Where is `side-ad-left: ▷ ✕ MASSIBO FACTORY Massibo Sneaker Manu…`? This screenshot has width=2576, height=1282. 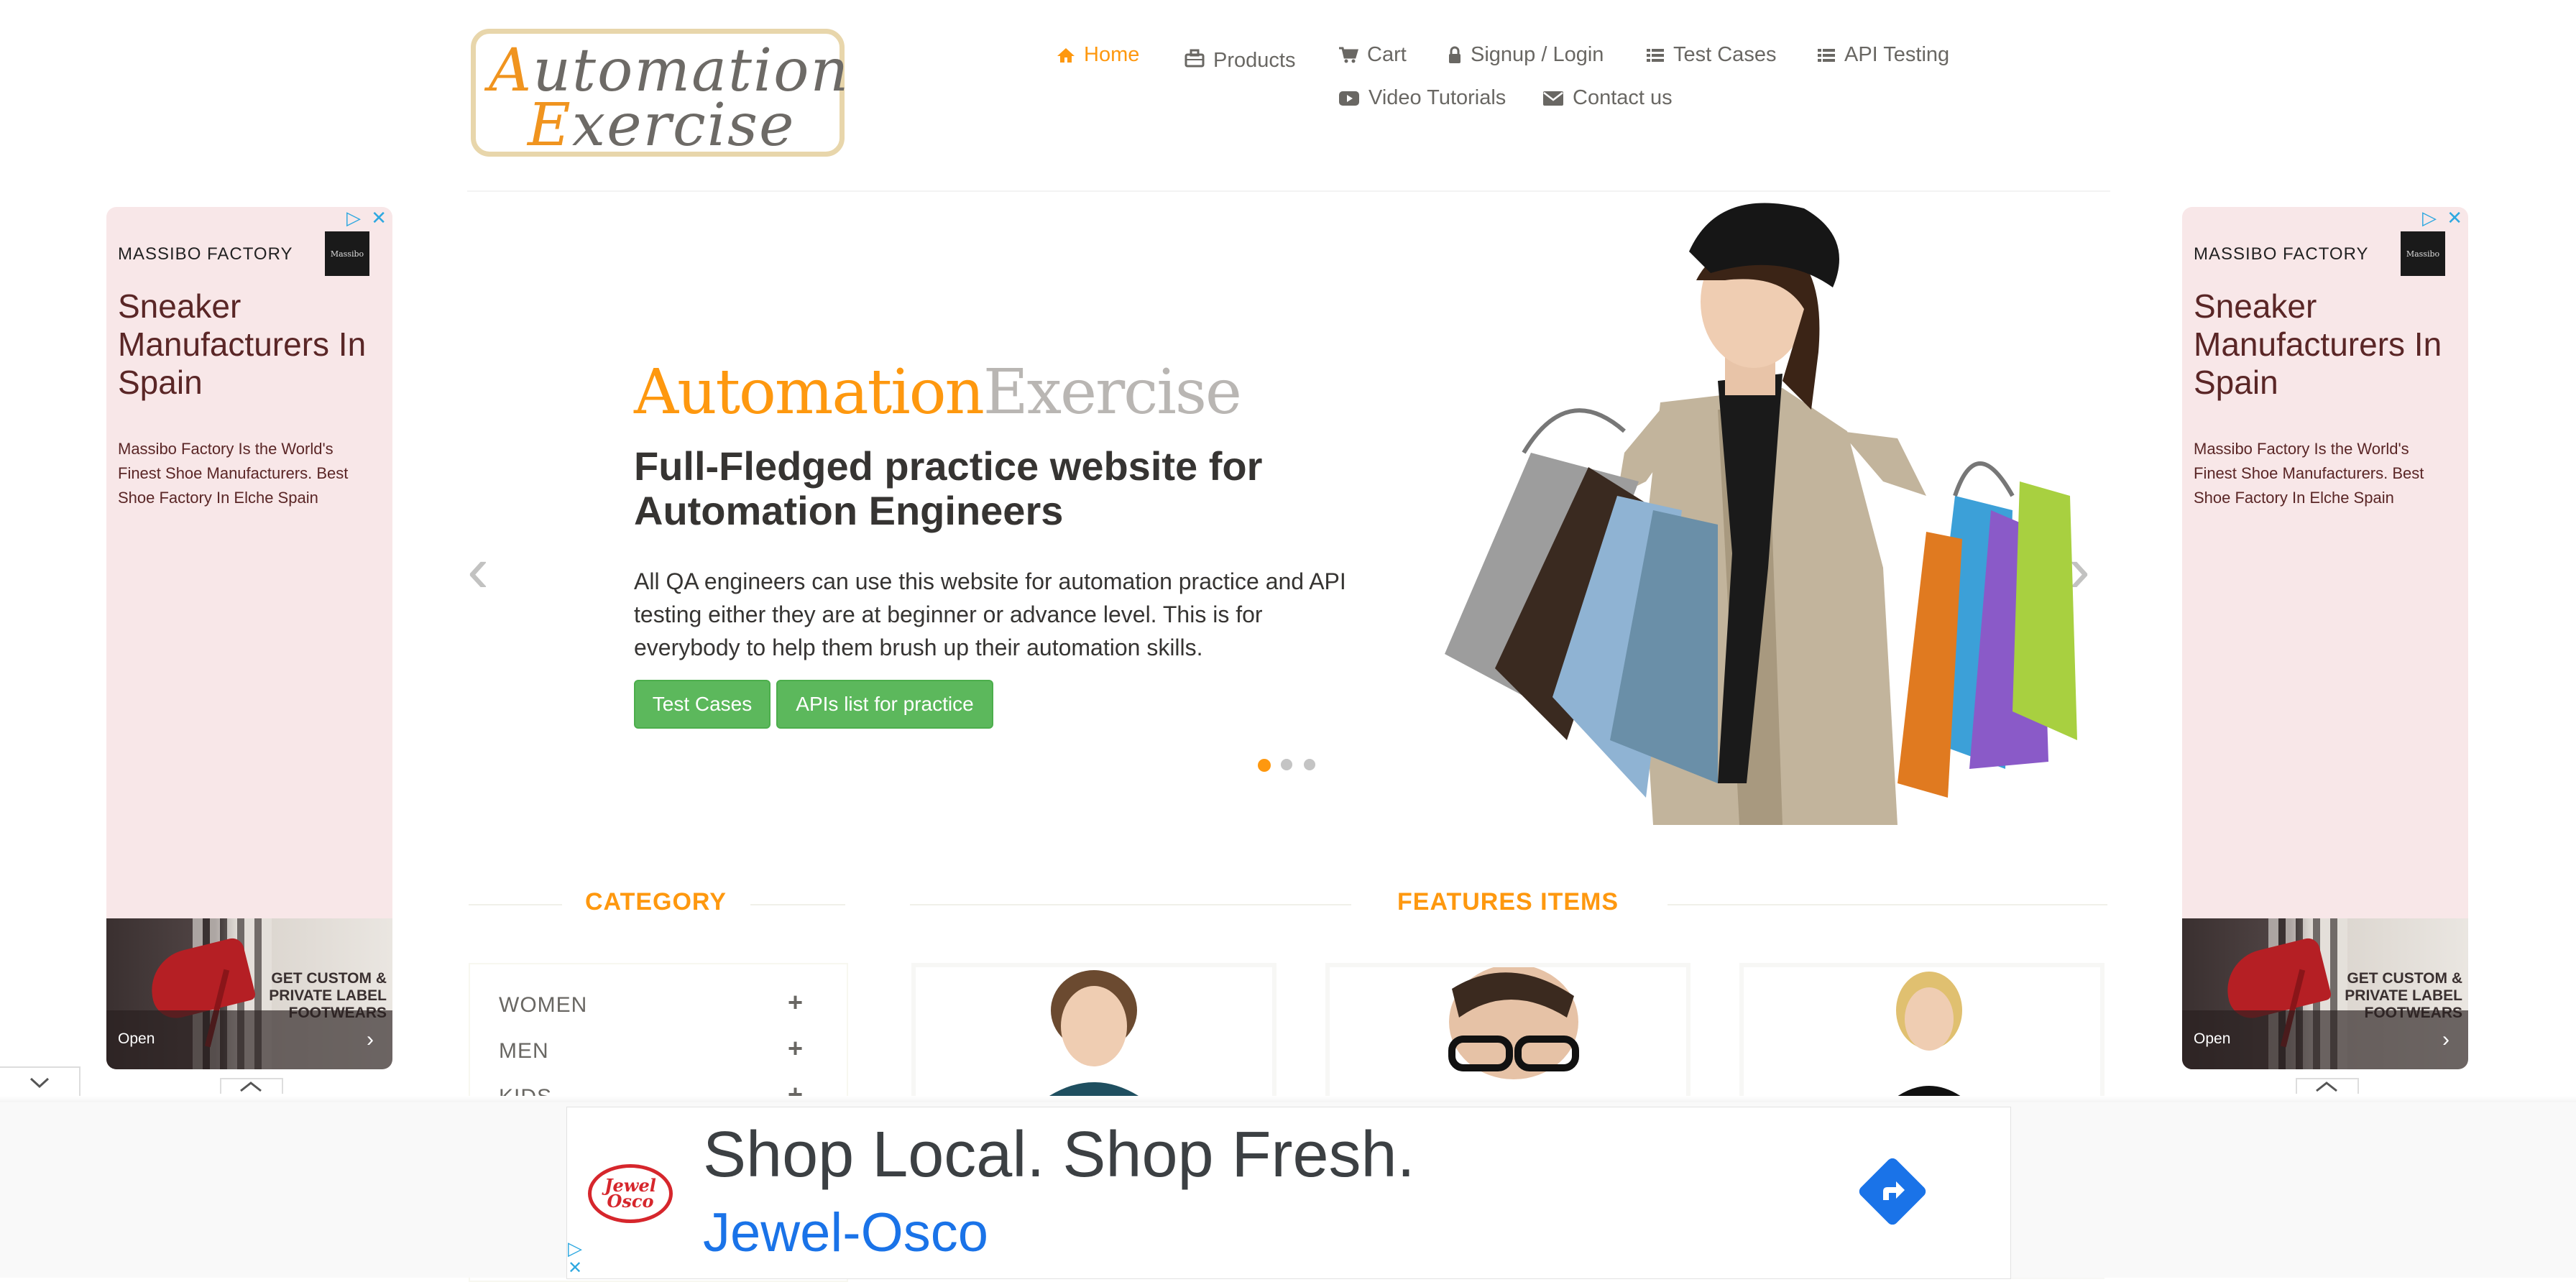 side-ad-left: ▷ ✕ MASSIBO FACTORY Massibo Sneaker Manu… is located at coordinates (249, 638).